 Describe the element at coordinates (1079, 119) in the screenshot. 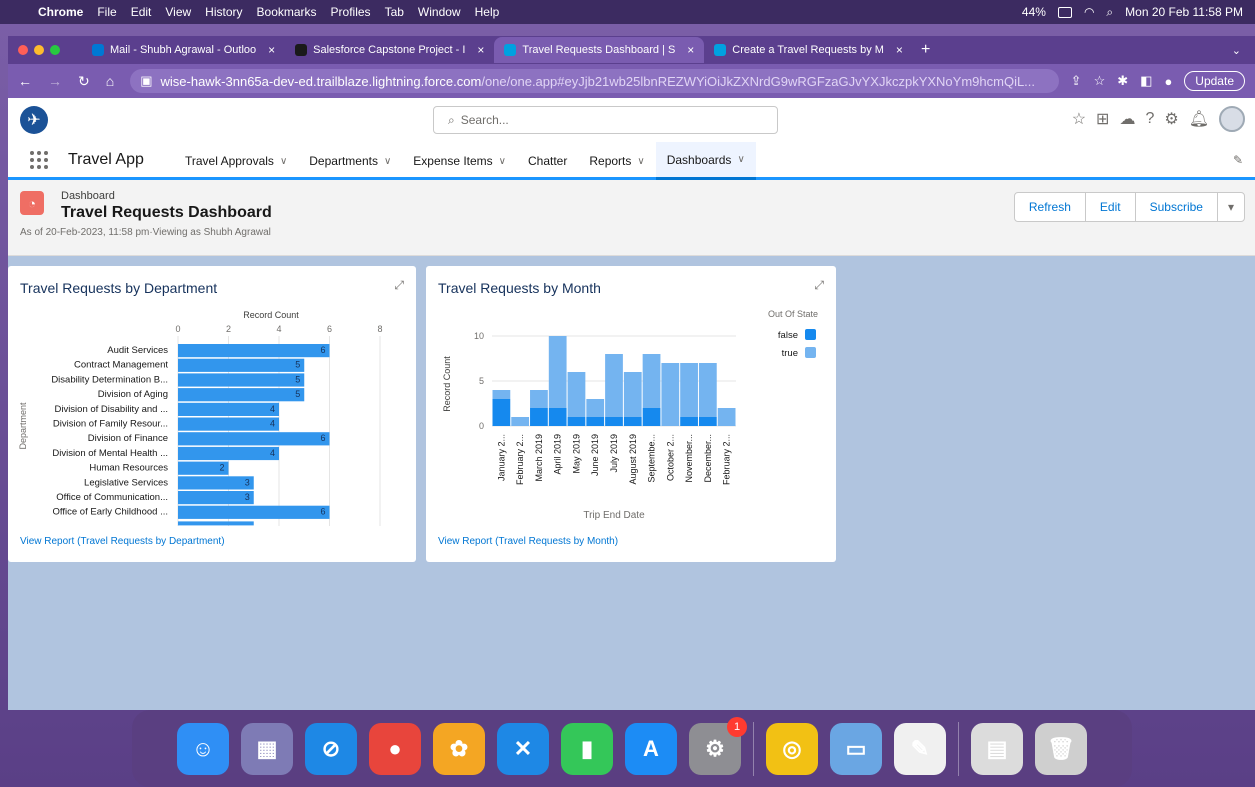

I see `favorites-star-icon: ☆` at that location.